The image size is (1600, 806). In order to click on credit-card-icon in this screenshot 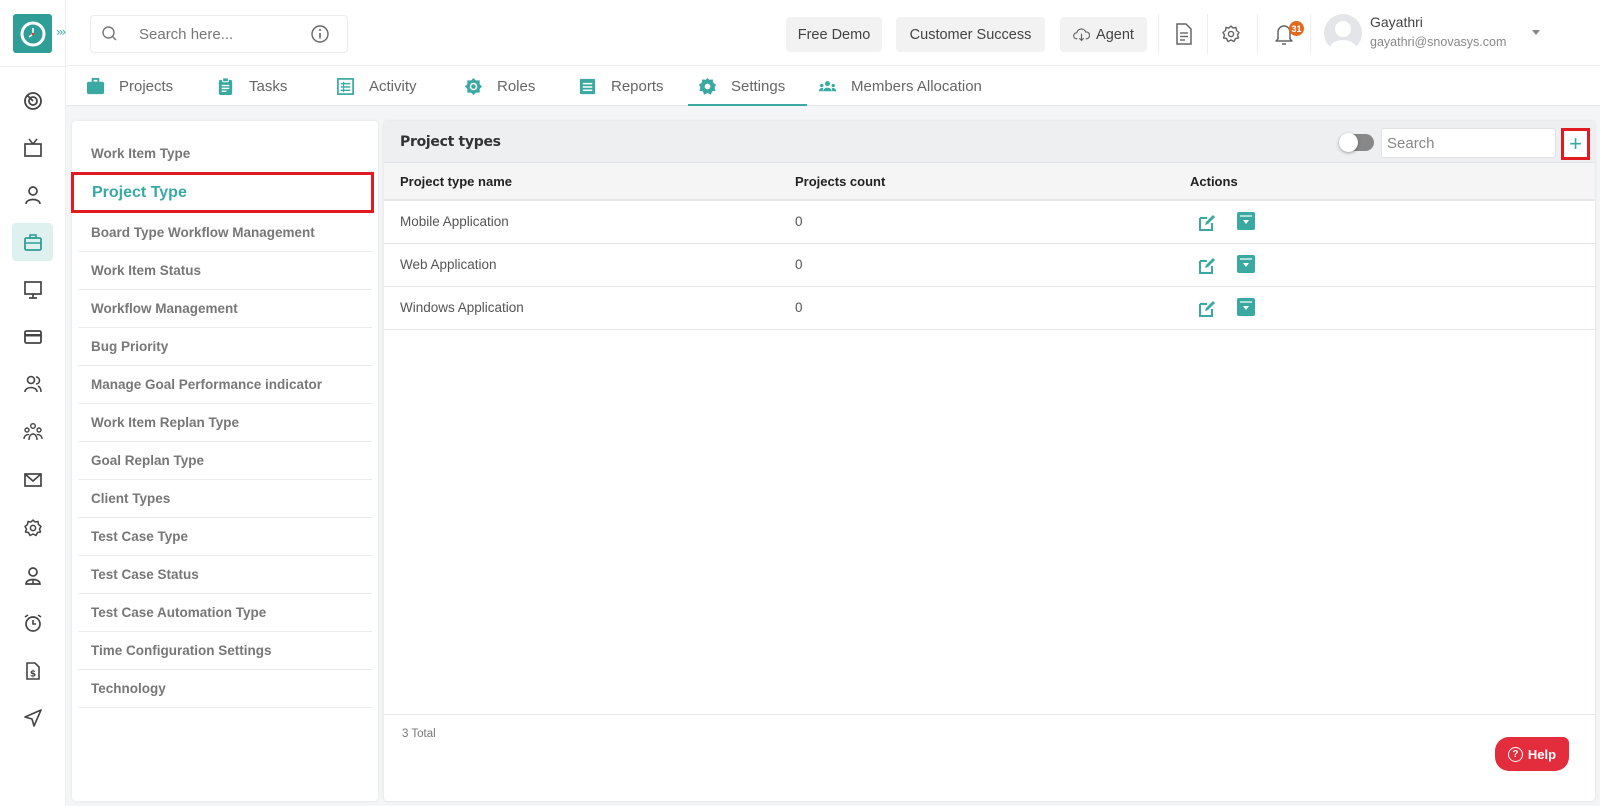, I will do `click(32, 337)`.